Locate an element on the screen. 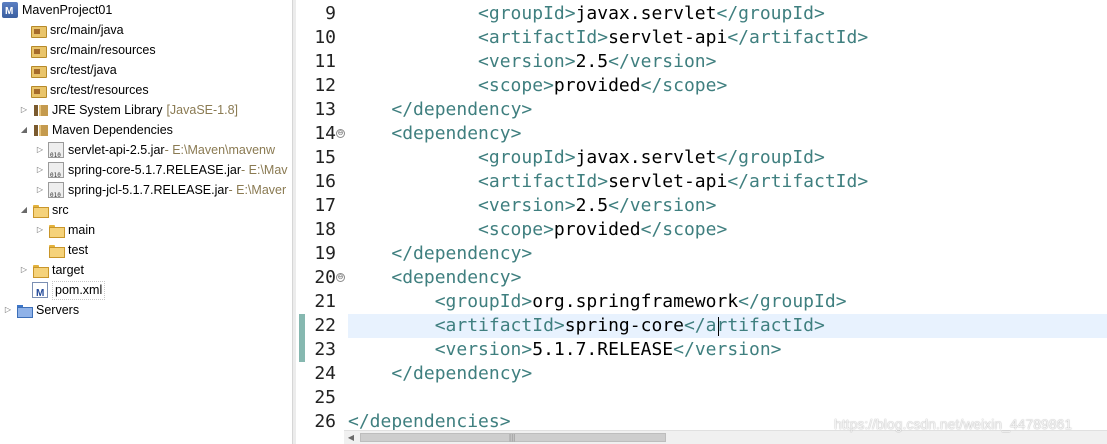 Image resolution: width=1107 pixels, height=444 pixels. xml-open-tag: <scope> is located at coordinates (516, 85).